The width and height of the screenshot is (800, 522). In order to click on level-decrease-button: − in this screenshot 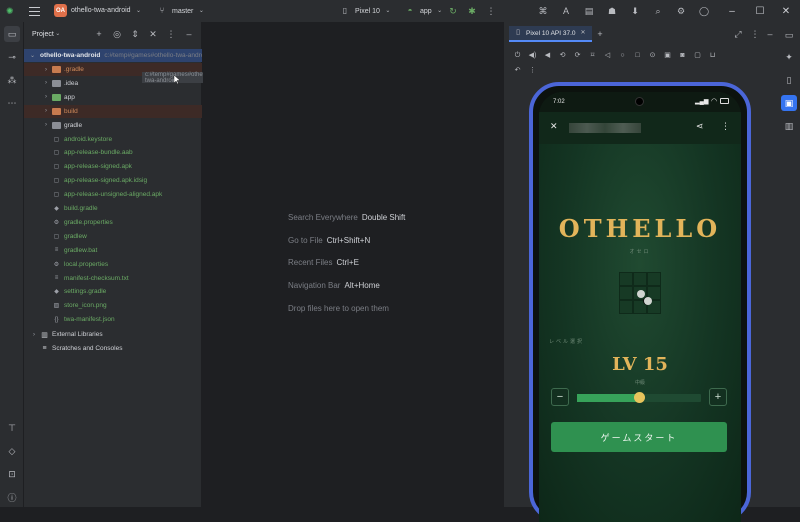, I will do `click(560, 397)`.